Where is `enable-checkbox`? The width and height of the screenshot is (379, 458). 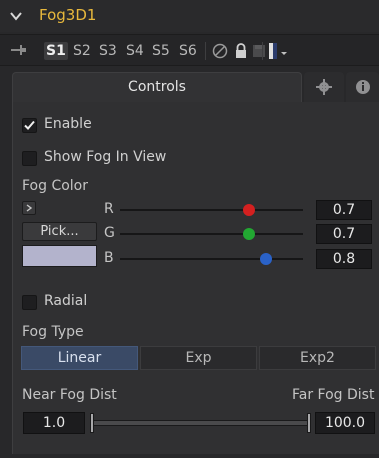
enable-checkbox is located at coordinates (29, 125).